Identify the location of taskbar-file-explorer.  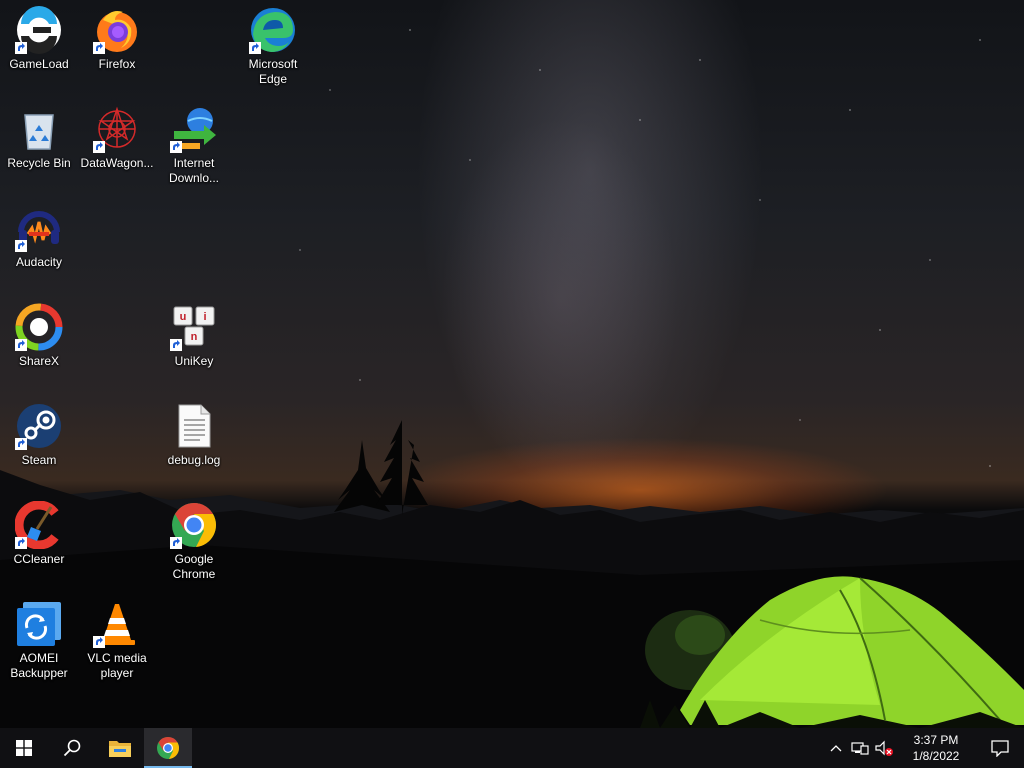
(120, 748).